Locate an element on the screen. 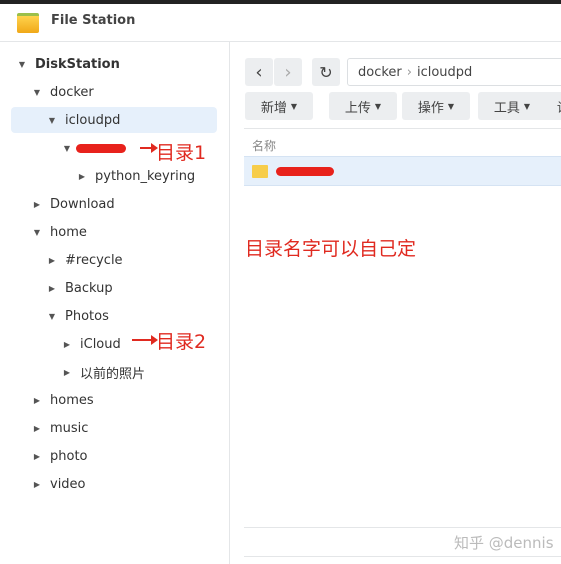 The image size is (561, 564). forward-button: › is located at coordinates (288, 72).